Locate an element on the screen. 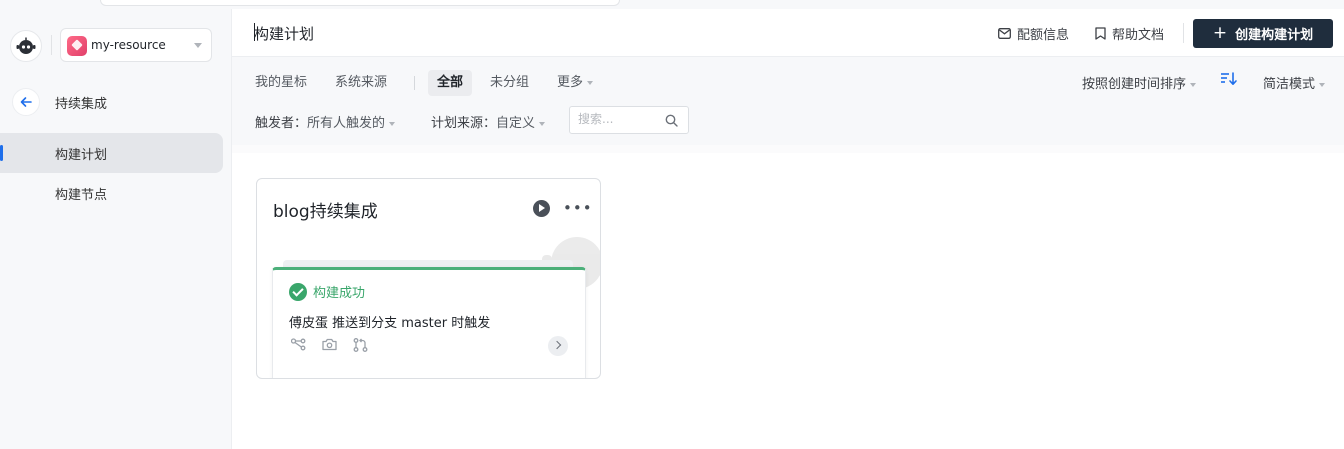 The height and width of the screenshot is (449, 1344). camera-icon is located at coordinates (329, 344).